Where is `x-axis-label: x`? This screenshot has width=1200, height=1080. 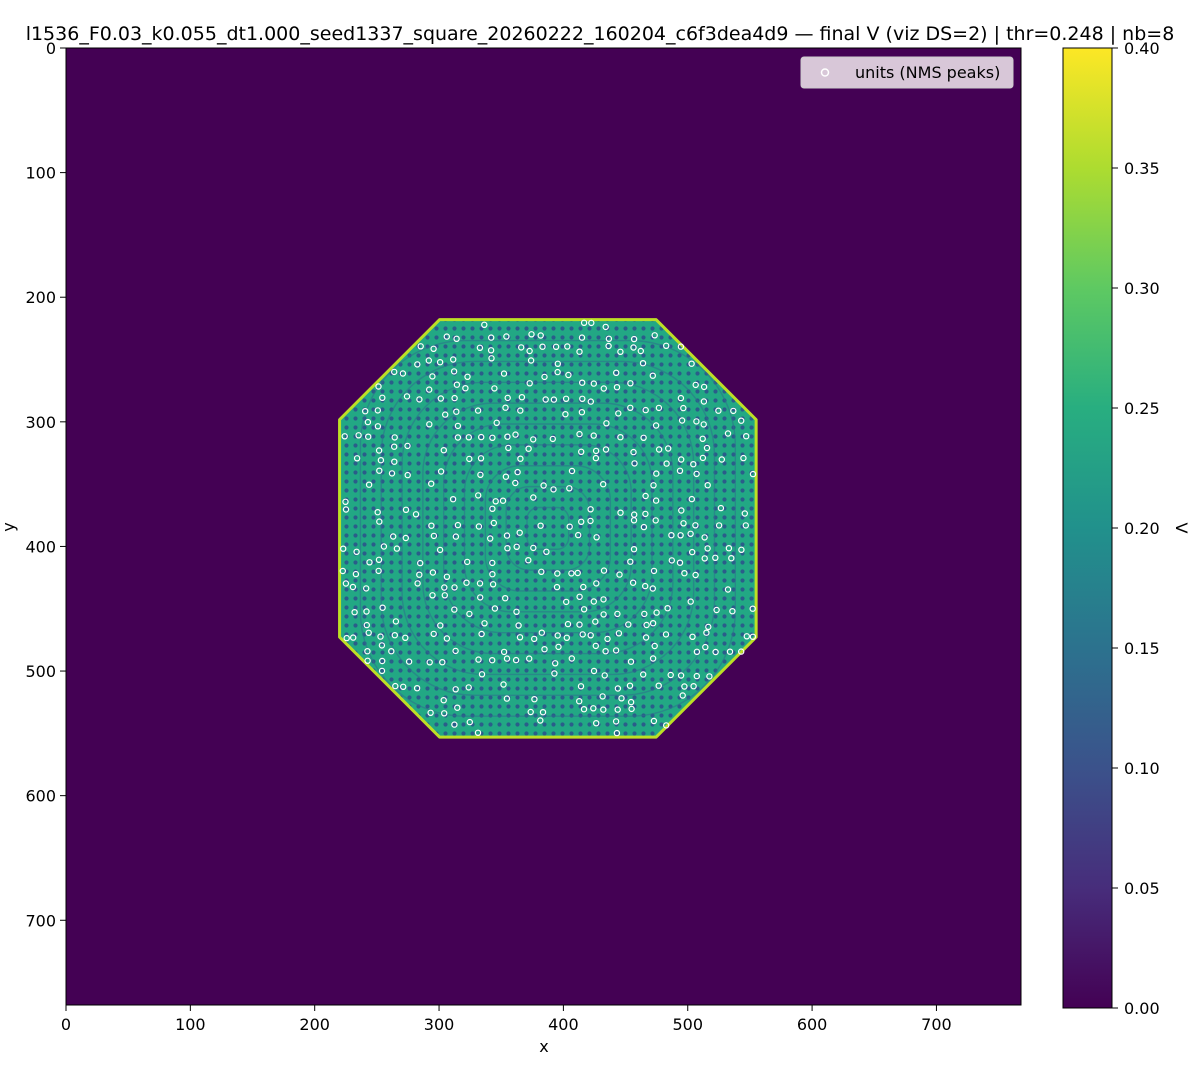 x-axis-label: x is located at coordinates (543, 1046).